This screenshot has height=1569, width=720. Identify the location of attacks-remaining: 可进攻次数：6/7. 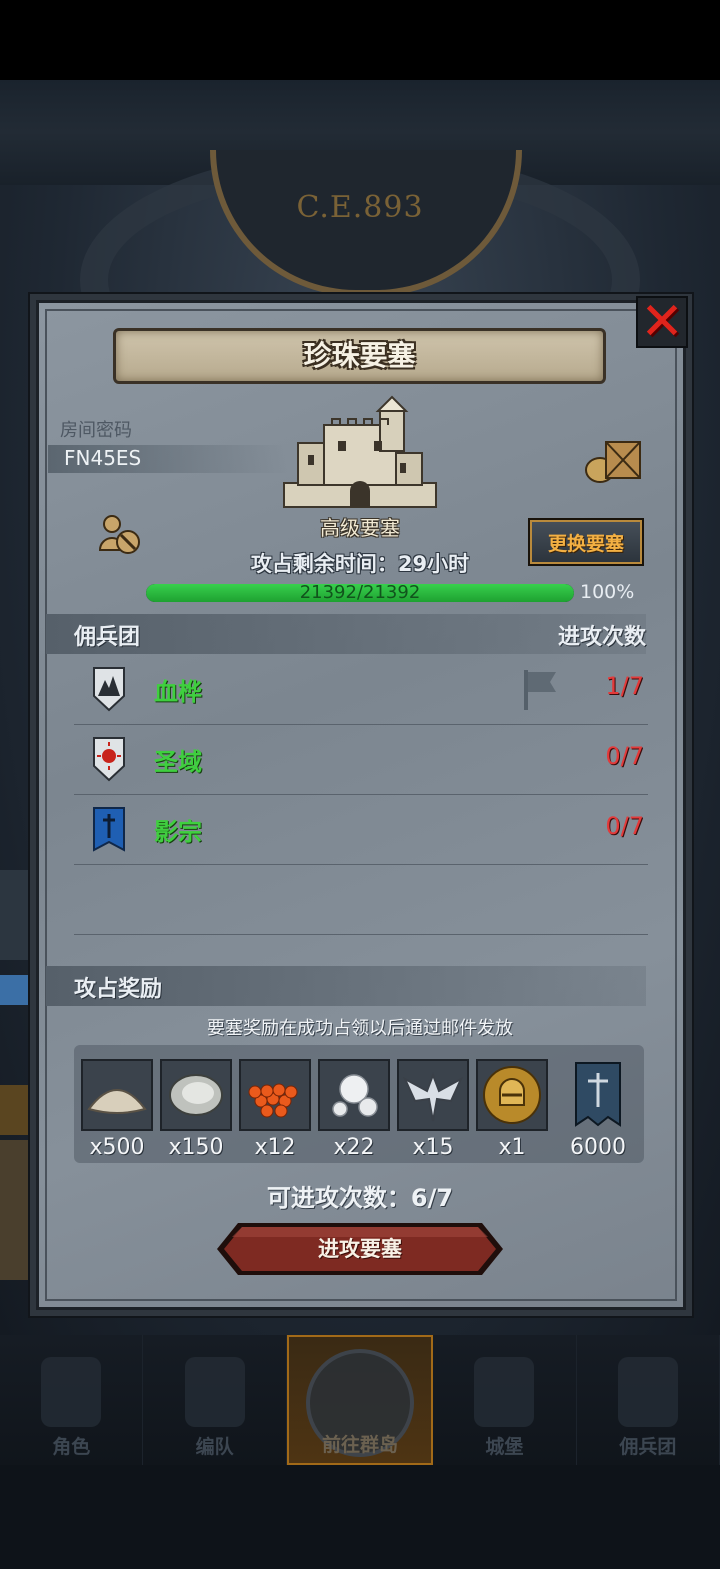
(360, 1198).